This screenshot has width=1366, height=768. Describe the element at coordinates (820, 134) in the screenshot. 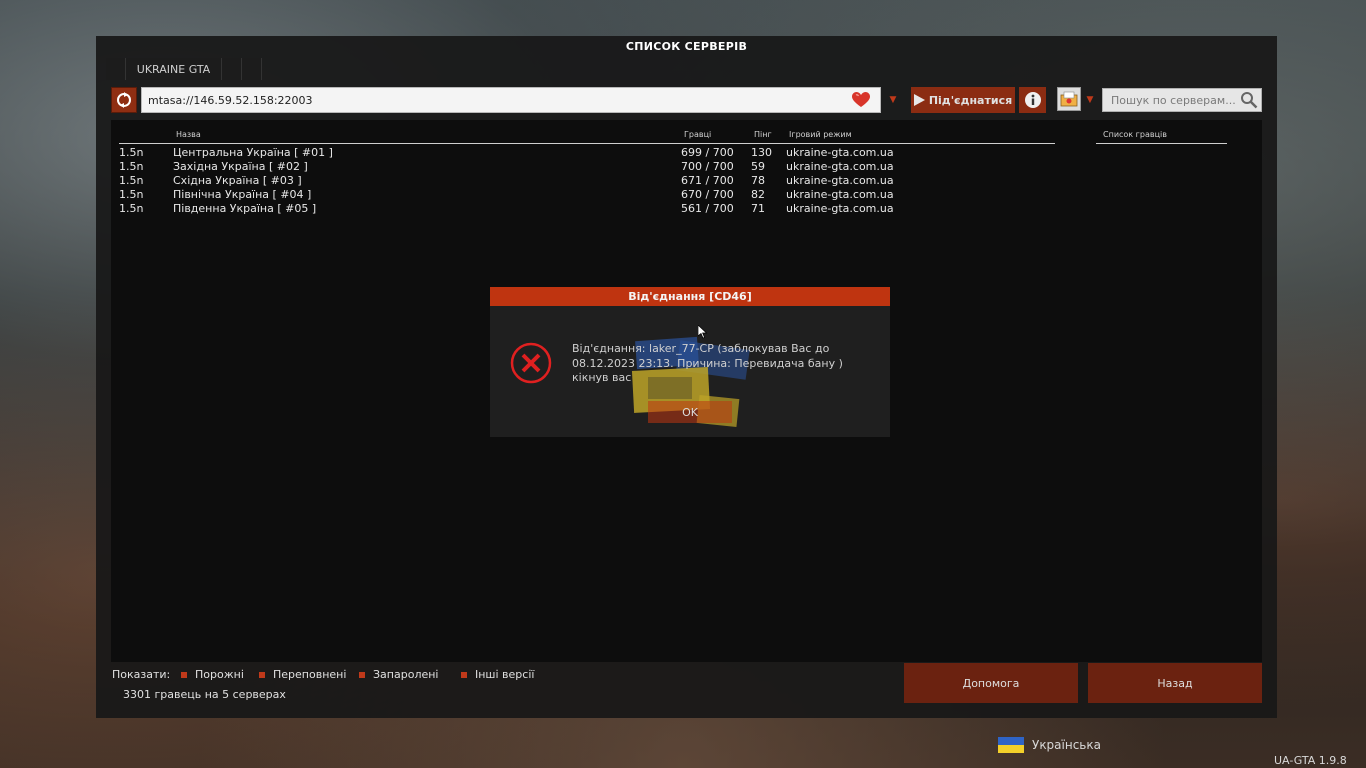

I see `column-header-mode: Ігровий режим` at that location.